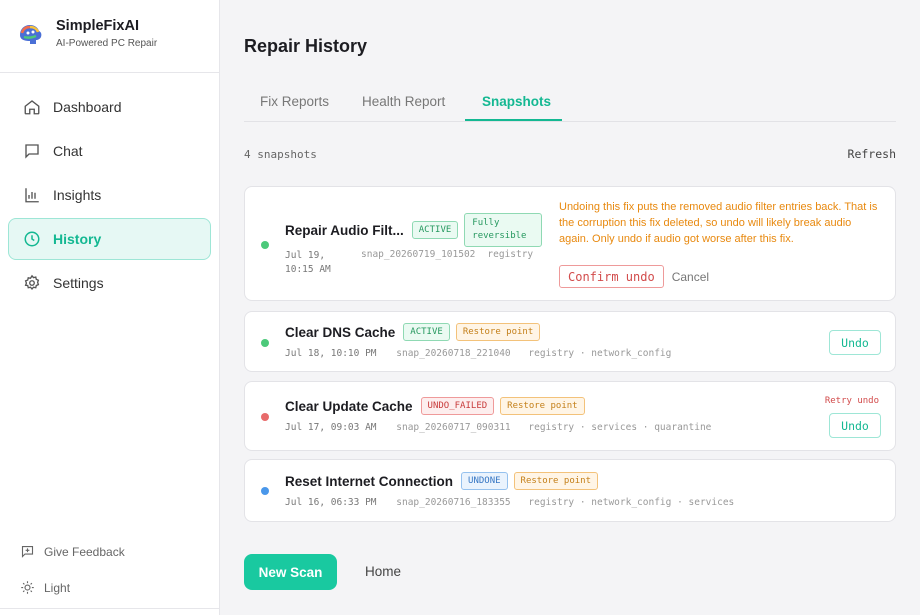  I want to click on app-tagline: AI-Powered PC Repair, so click(107, 43).